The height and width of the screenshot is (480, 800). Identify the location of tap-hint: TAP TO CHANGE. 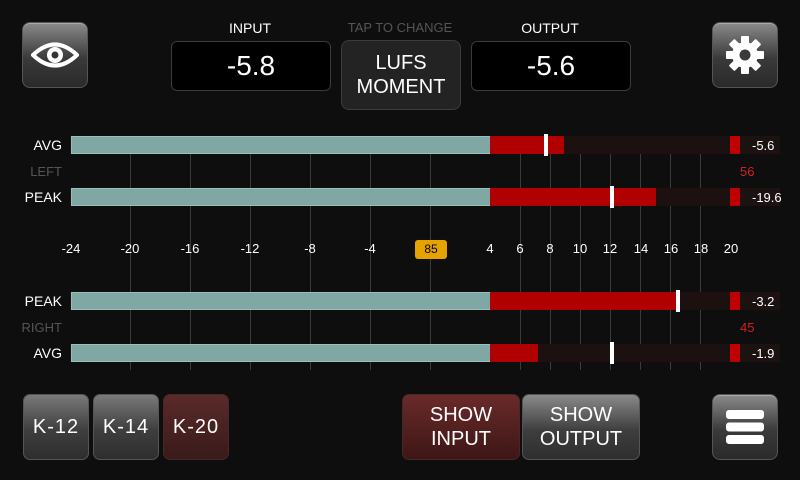
(400, 27).